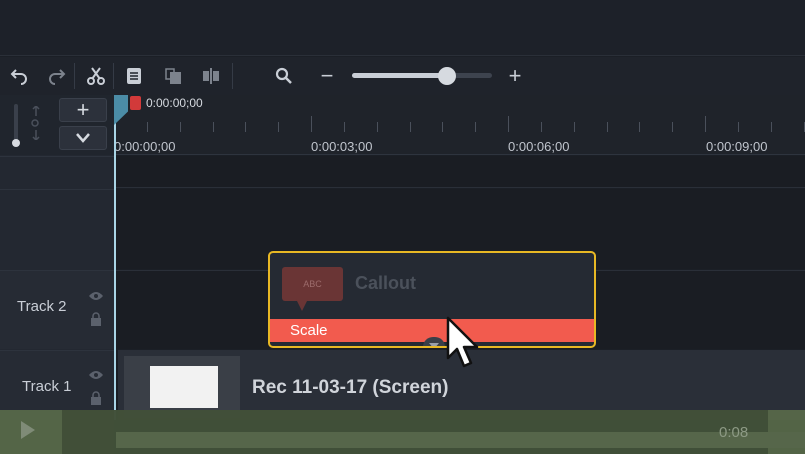 This screenshot has height=454, width=805. Describe the element at coordinates (83, 109) in the screenshot. I see `add-track-button: +` at that location.